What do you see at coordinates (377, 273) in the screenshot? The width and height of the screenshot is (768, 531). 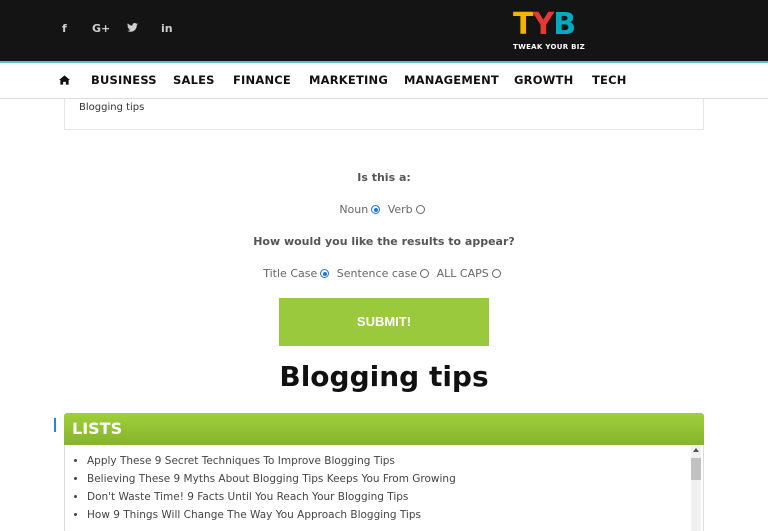 I see `option-sentence-case-label: Sentence case` at bounding box center [377, 273].